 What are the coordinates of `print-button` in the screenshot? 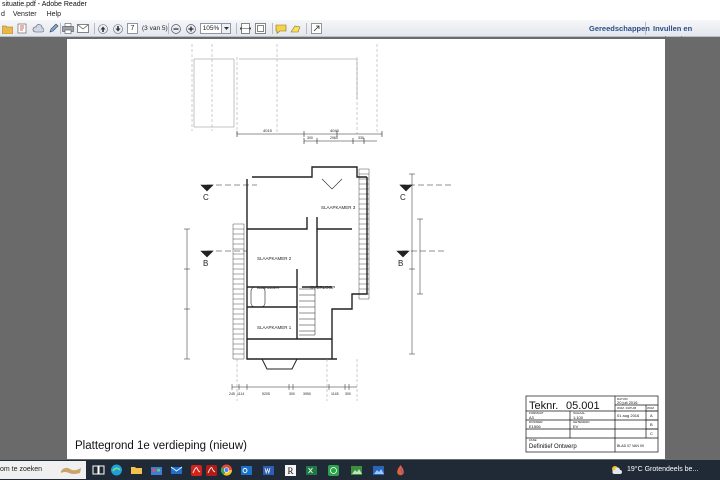 It's located at (68, 28).